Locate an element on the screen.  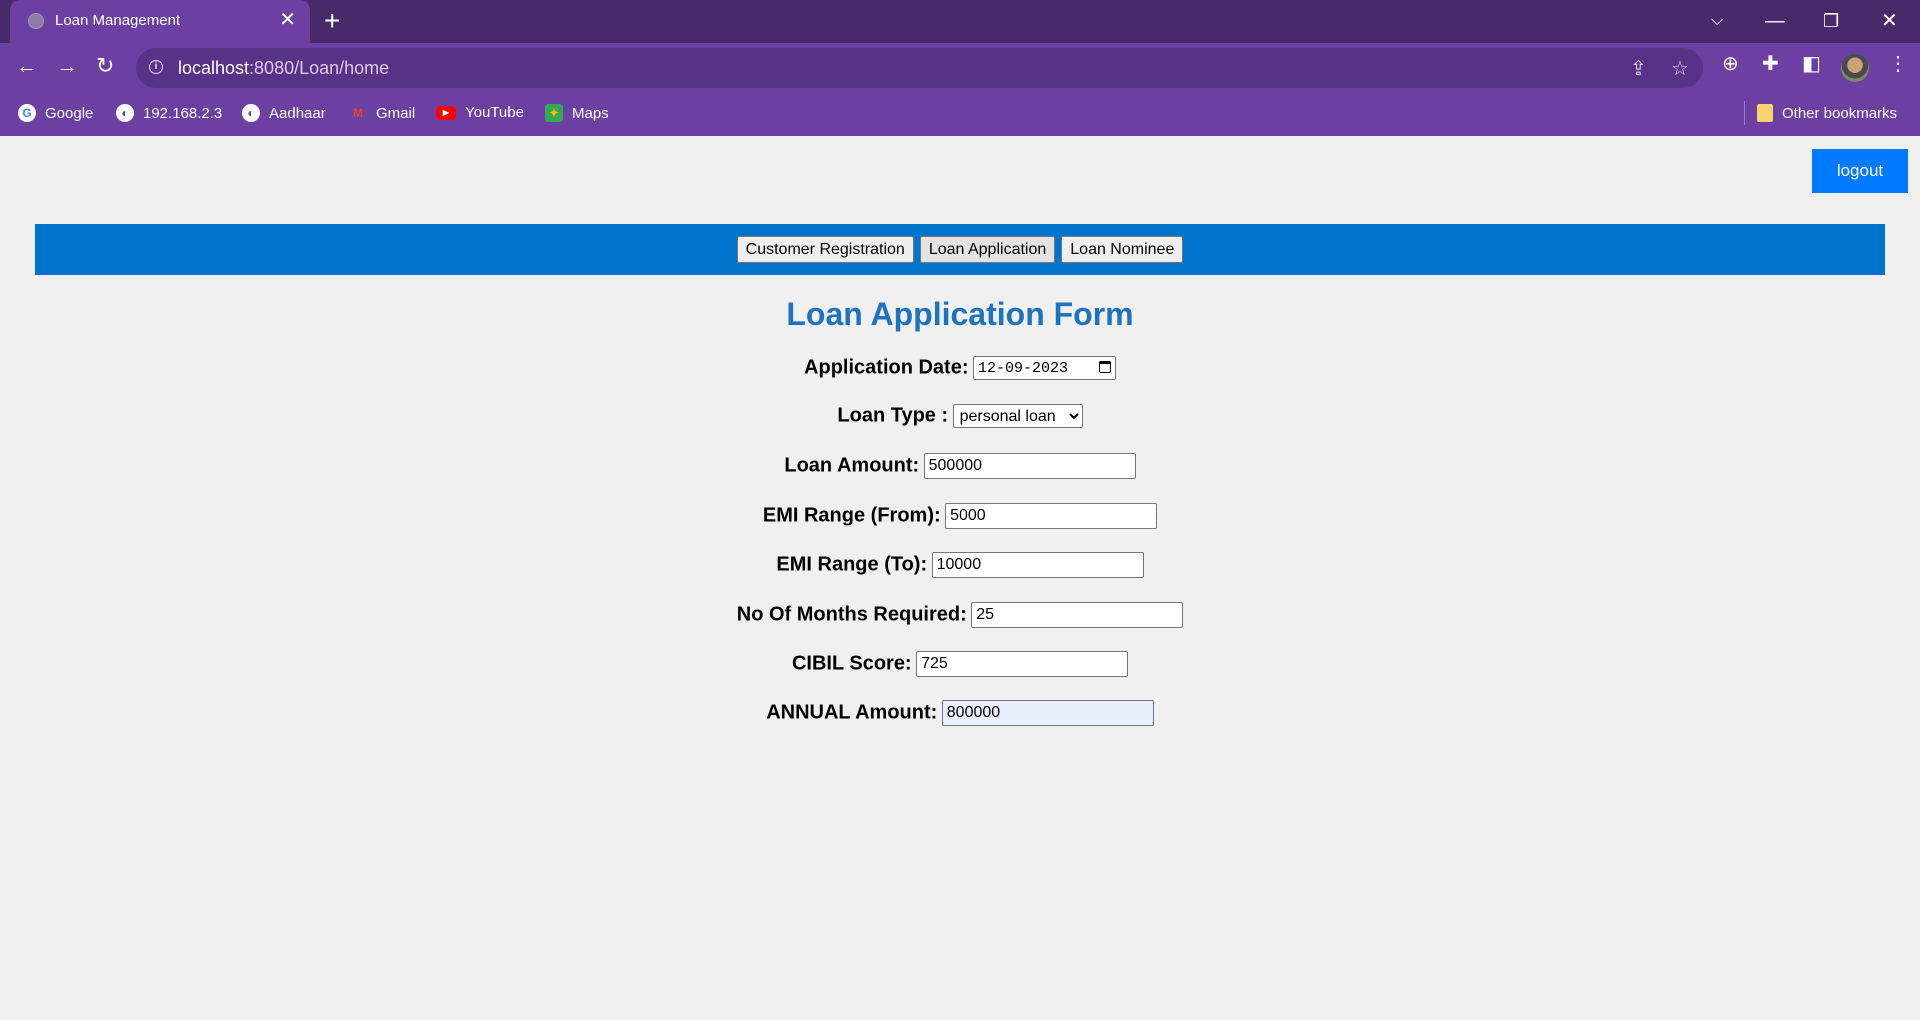
application-date-wrapper is located at coordinates (1044, 368).